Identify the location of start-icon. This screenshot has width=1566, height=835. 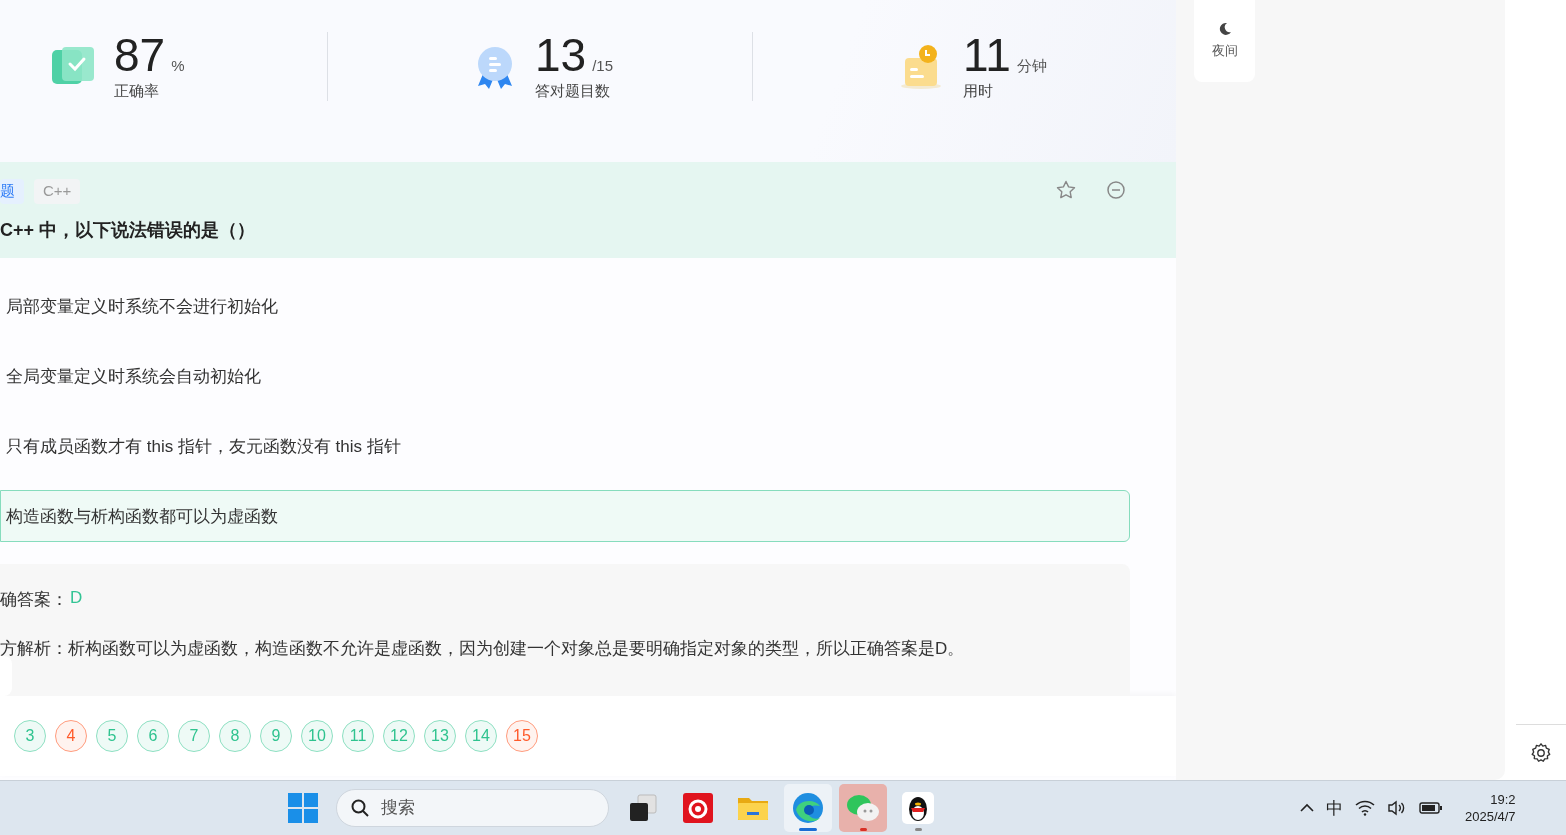
(303, 808).